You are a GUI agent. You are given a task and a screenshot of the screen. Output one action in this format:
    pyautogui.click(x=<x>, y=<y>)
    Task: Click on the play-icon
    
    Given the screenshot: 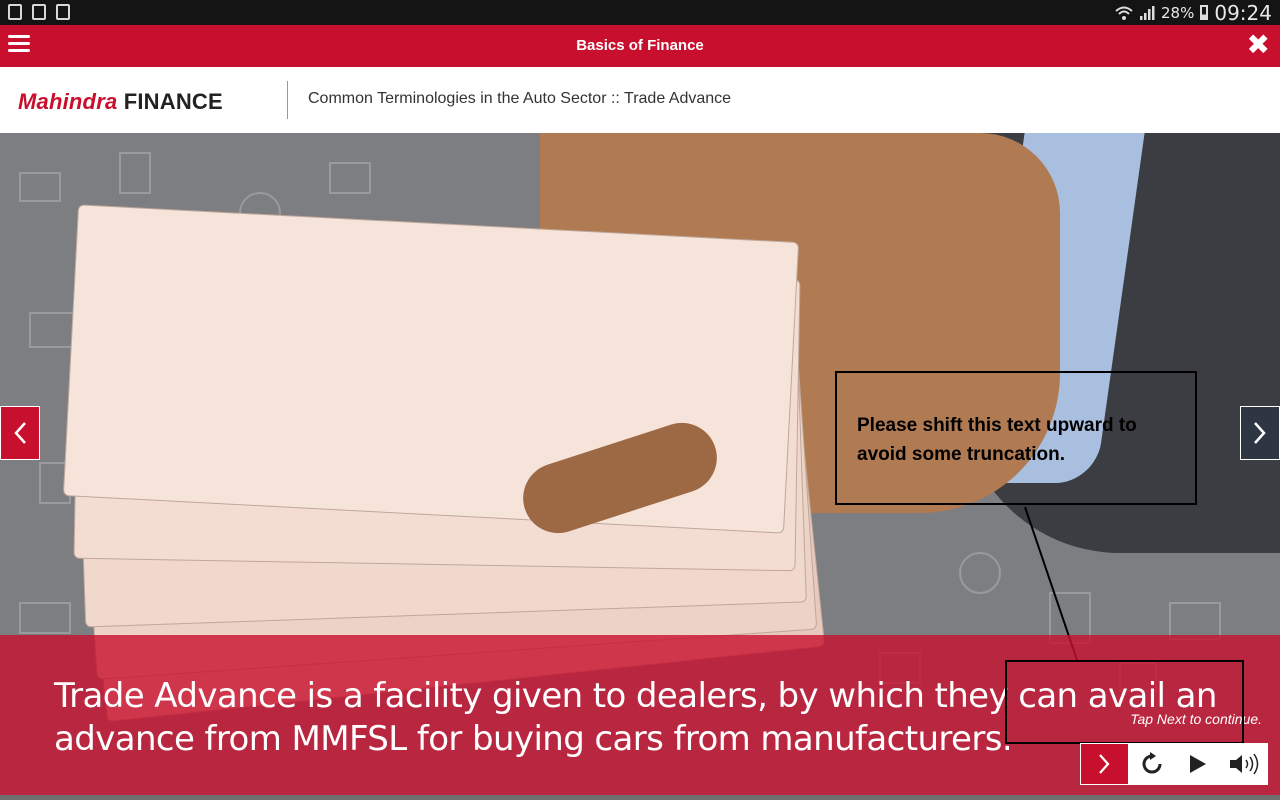 What is the action you would take?
    pyautogui.click(x=1198, y=764)
    